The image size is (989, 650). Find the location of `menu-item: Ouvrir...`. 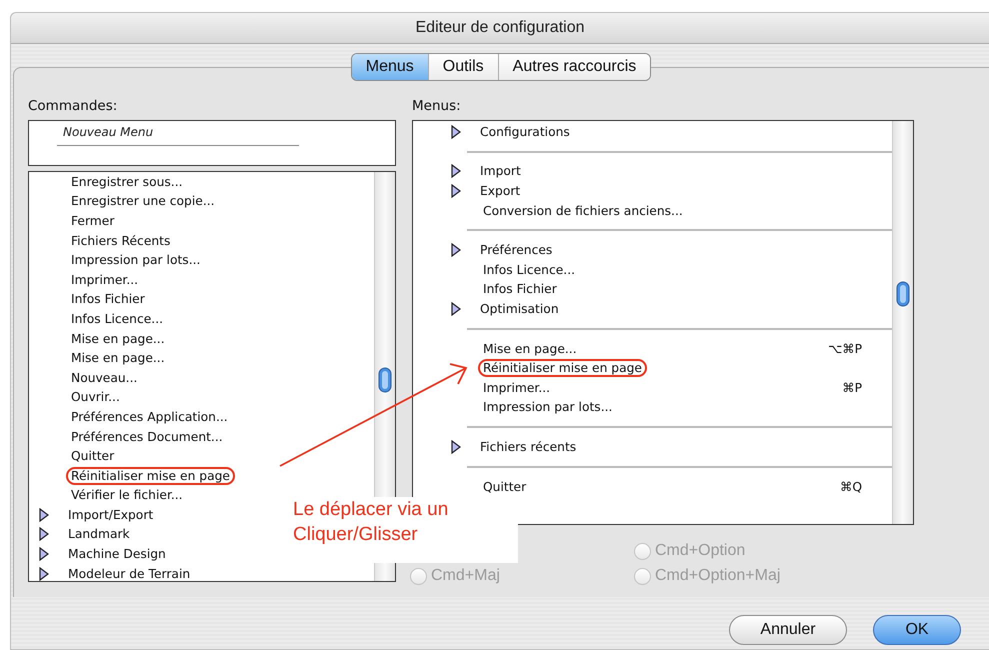

menu-item: Ouvrir... is located at coordinates (95, 397).